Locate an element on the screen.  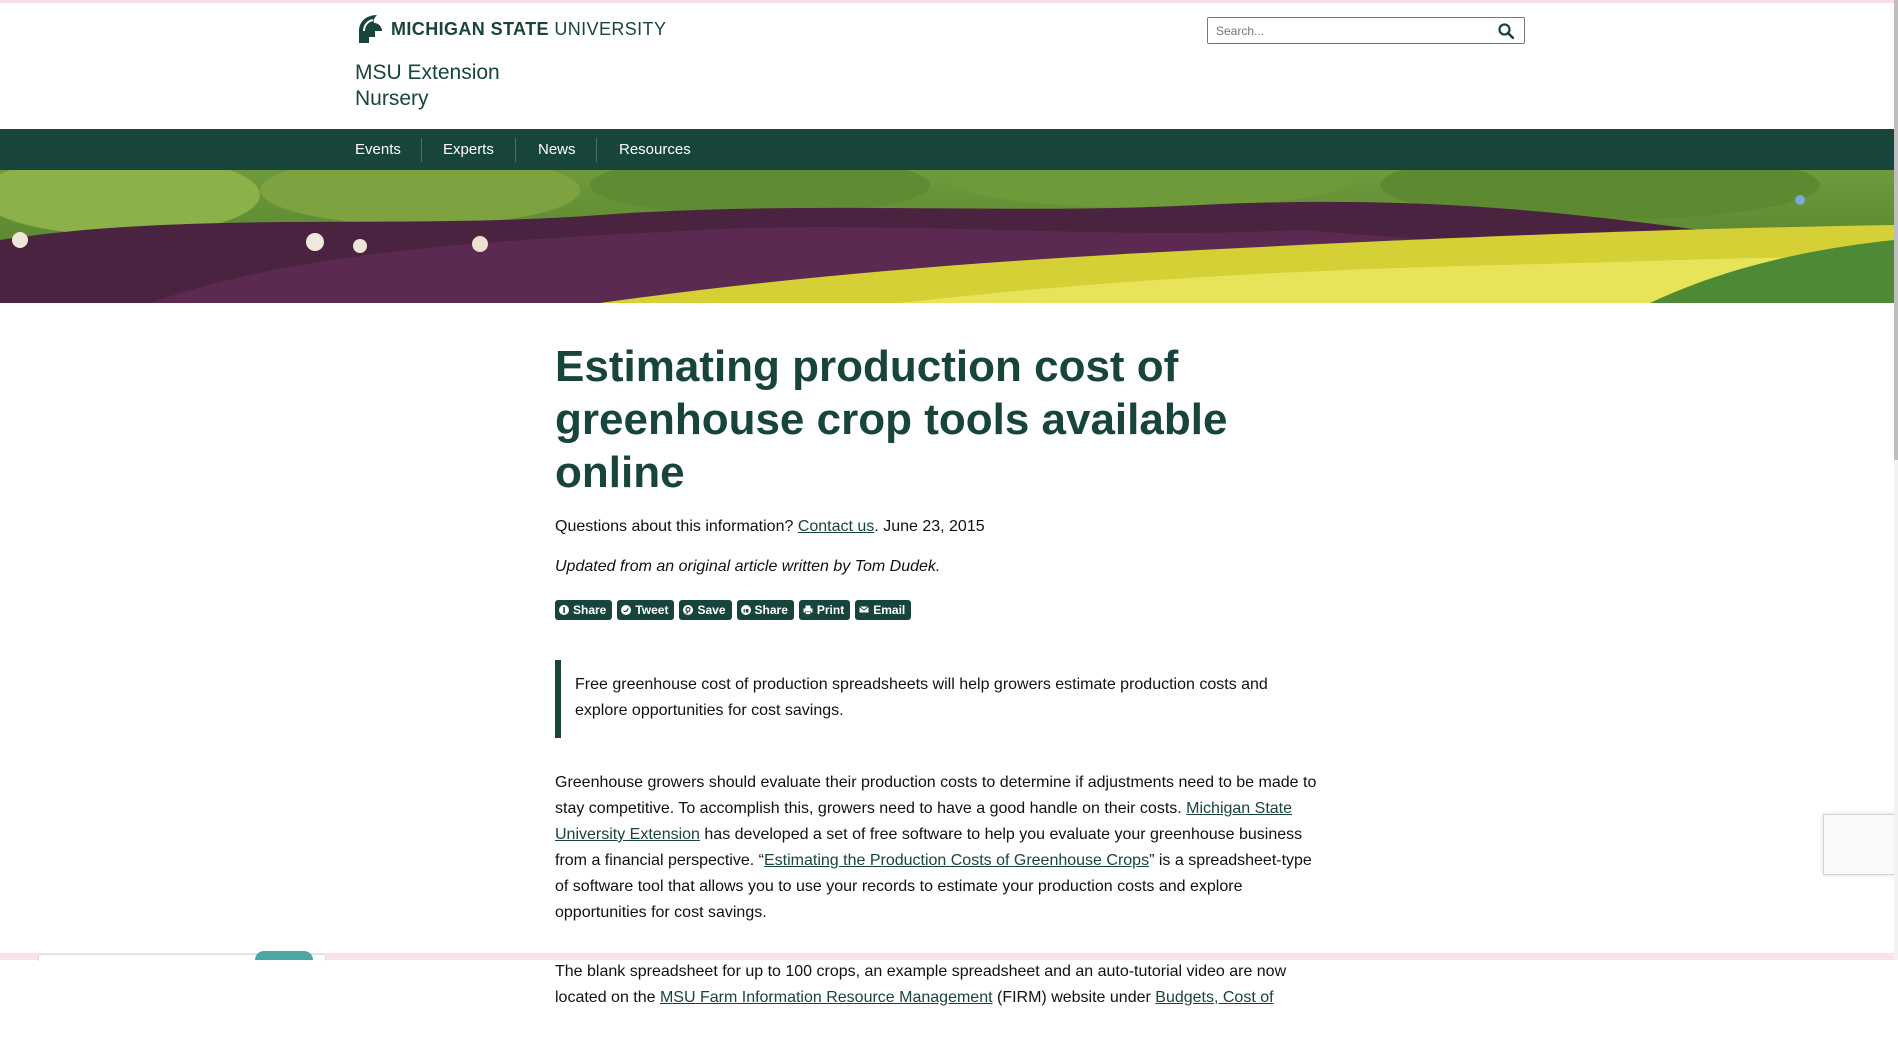
logo-wordmark-bold: MICHIGAN STATE is located at coordinates (470, 28).